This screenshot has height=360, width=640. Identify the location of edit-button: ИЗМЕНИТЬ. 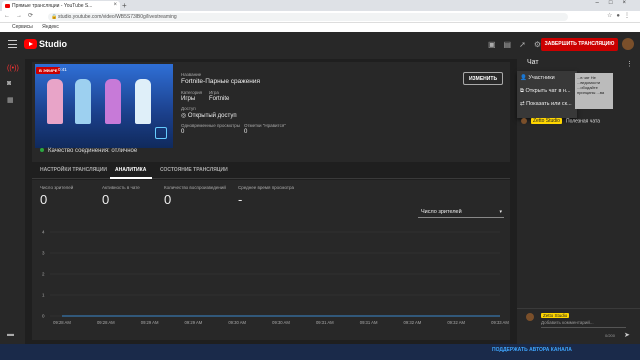
(483, 78).